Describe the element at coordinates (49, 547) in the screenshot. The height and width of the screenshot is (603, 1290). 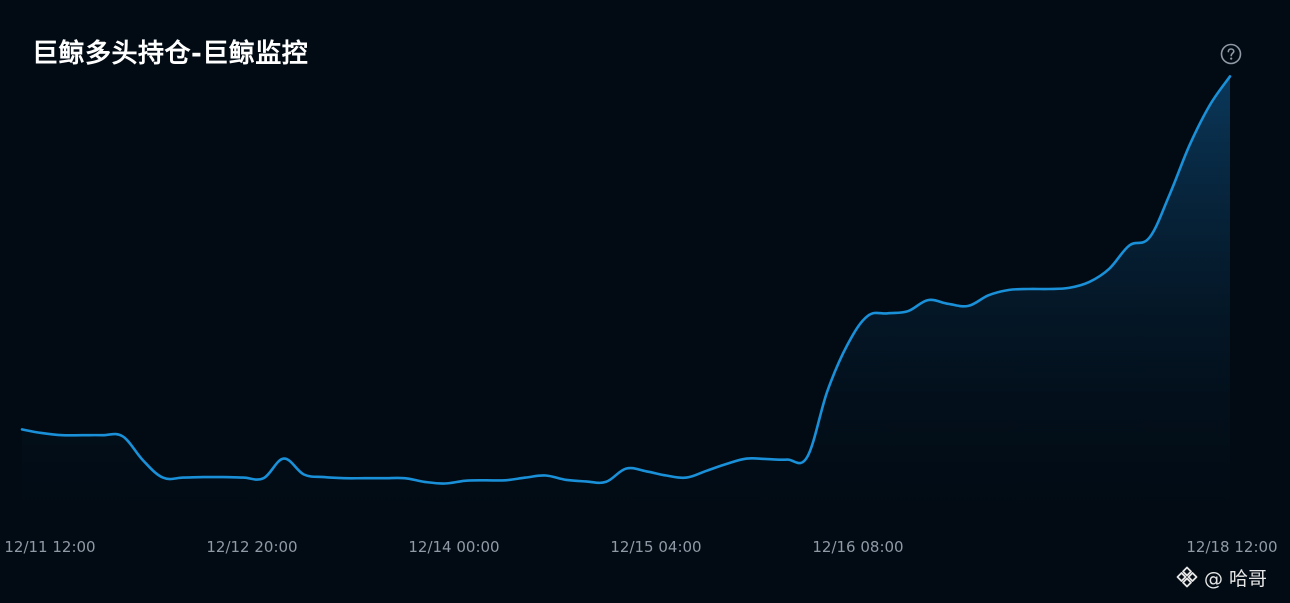
I see `x-tick-label: 12/11 12:00` at that location.